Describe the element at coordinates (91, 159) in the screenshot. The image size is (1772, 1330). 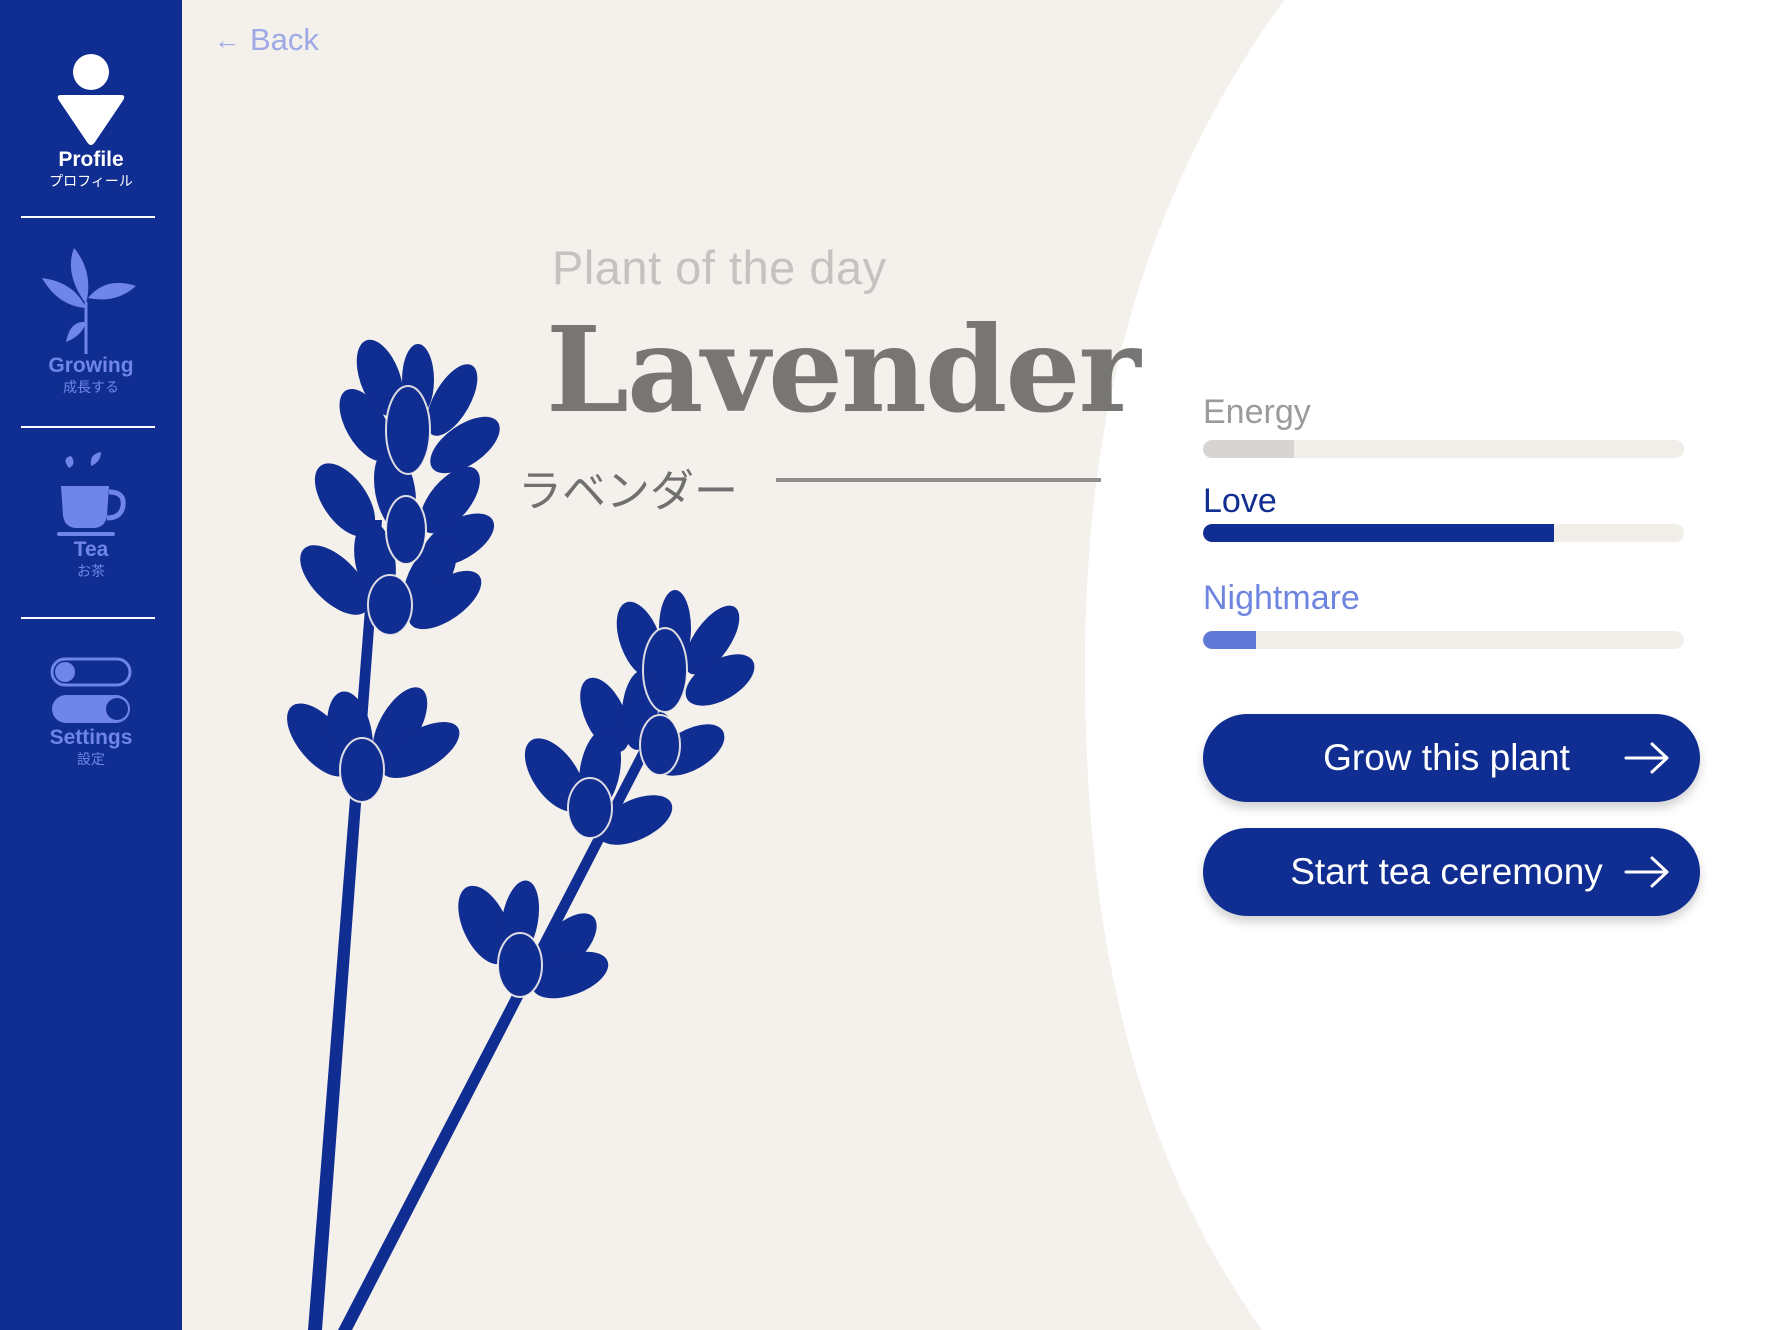
I see `sidebar-item-label: Profile` at that location.